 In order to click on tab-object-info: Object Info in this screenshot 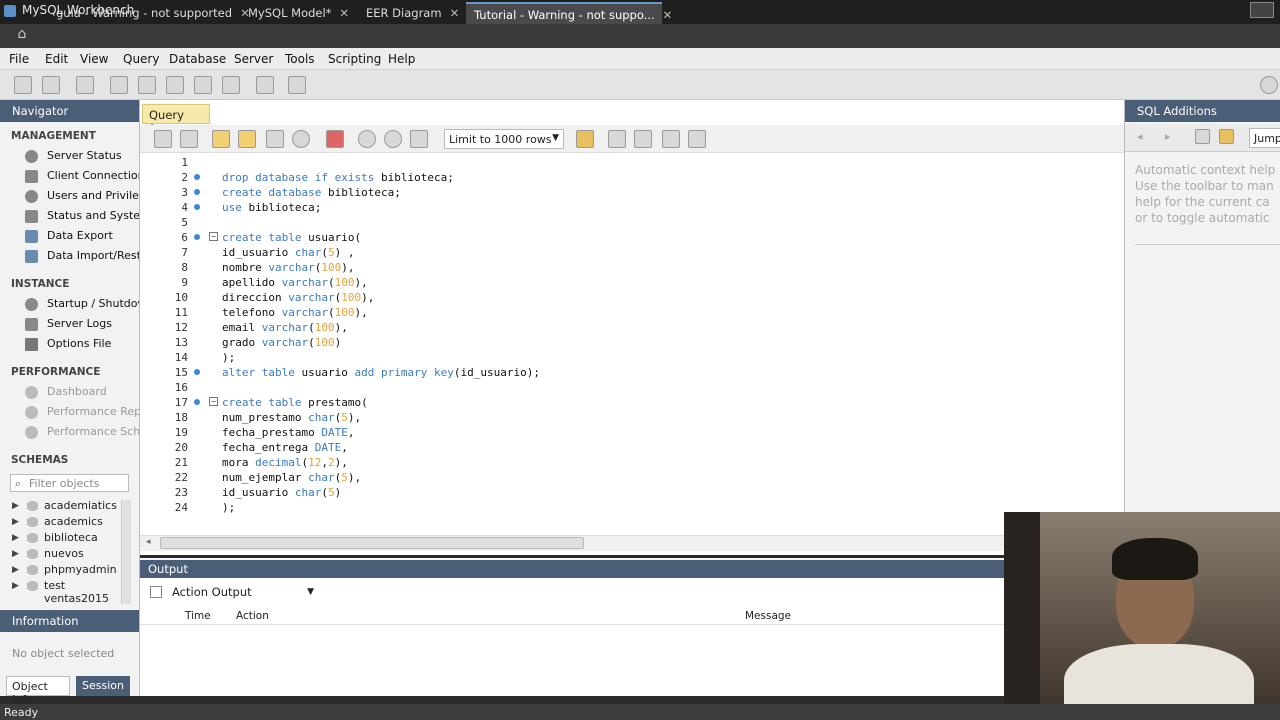, I will do `click(38, 691)`.